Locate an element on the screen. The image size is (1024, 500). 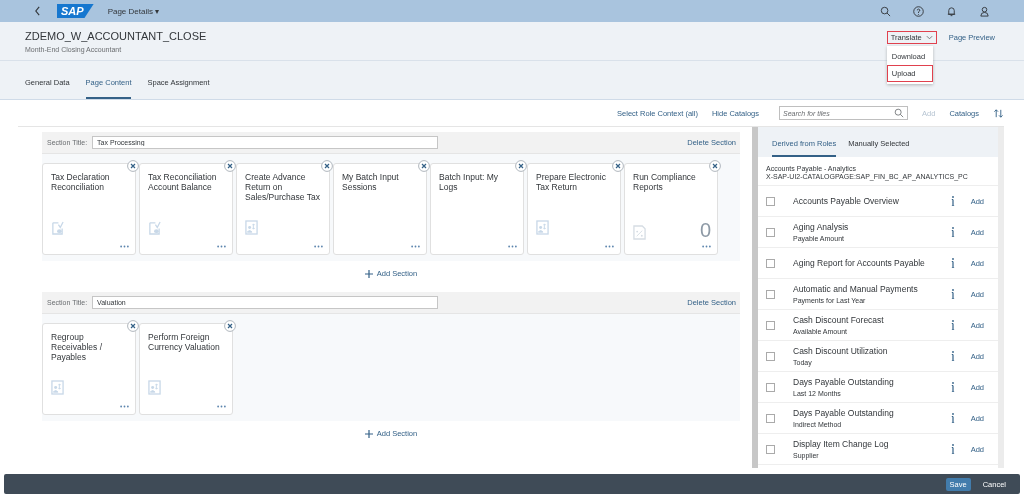
user-icon is located at coordinates (984, 11).